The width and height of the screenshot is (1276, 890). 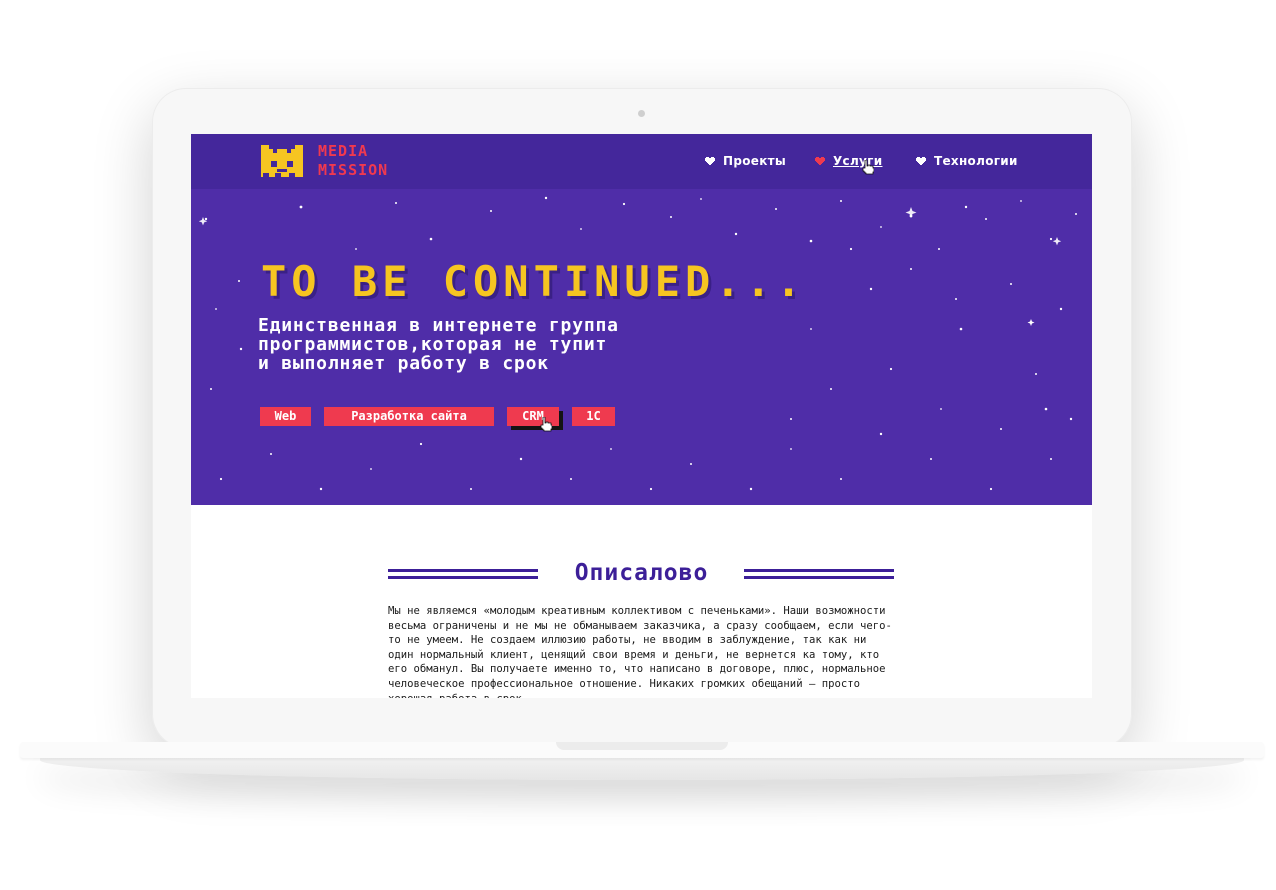 I want to click on tag-web: Web, so click(x=285, y=416).